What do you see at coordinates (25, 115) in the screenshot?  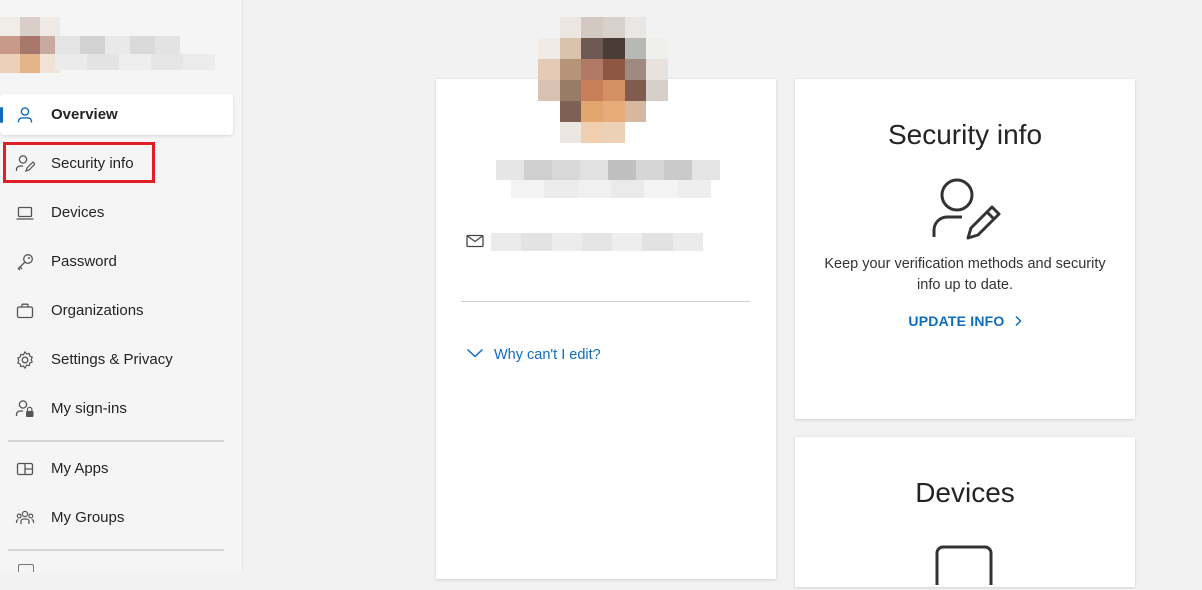 I see `person-icon` at bounding box center [25, 115].